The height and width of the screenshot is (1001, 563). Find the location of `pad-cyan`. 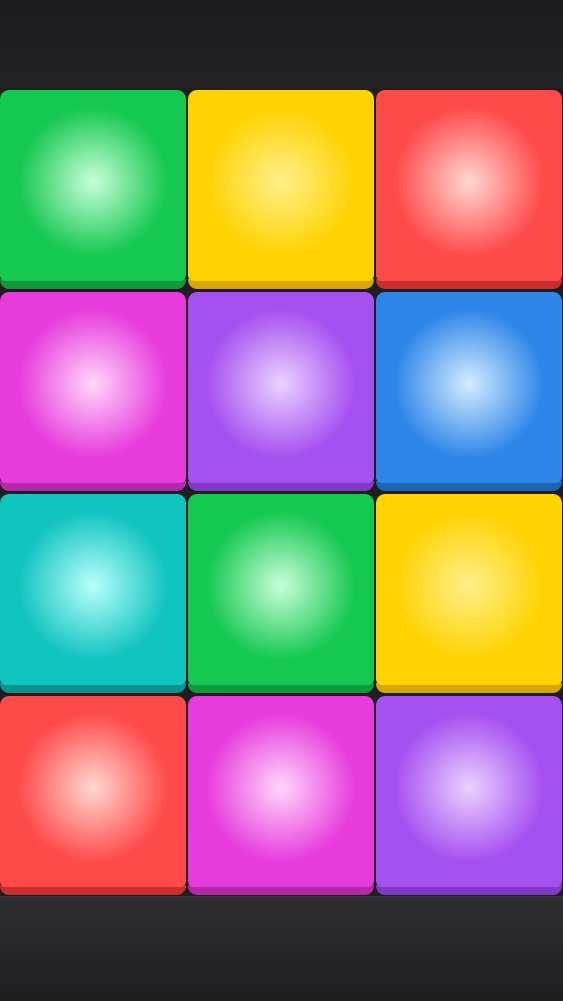

pad-cyan is located at coordinates (93, 593).